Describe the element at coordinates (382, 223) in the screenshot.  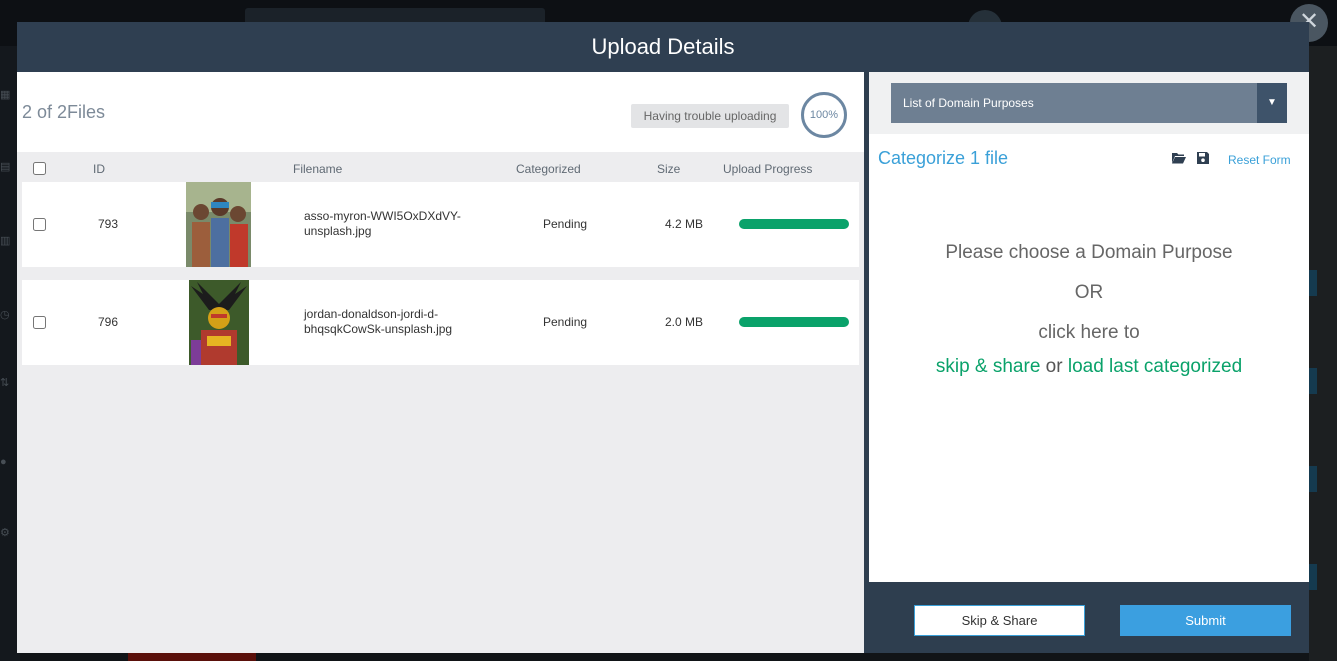
I see `row-filename: asso-myron-WWI5OxDXdVY-unsplash.jpg` at that location.